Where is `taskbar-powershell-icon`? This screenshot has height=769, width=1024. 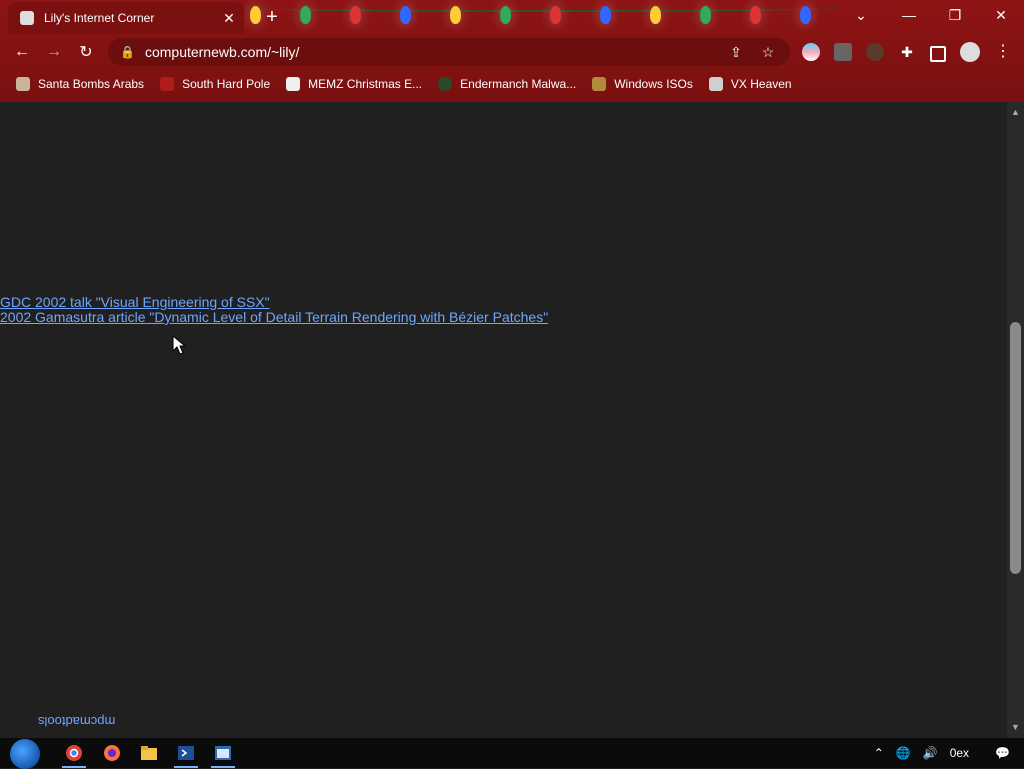 taskbar-powershell-icon is located at coordinates (186, 755).